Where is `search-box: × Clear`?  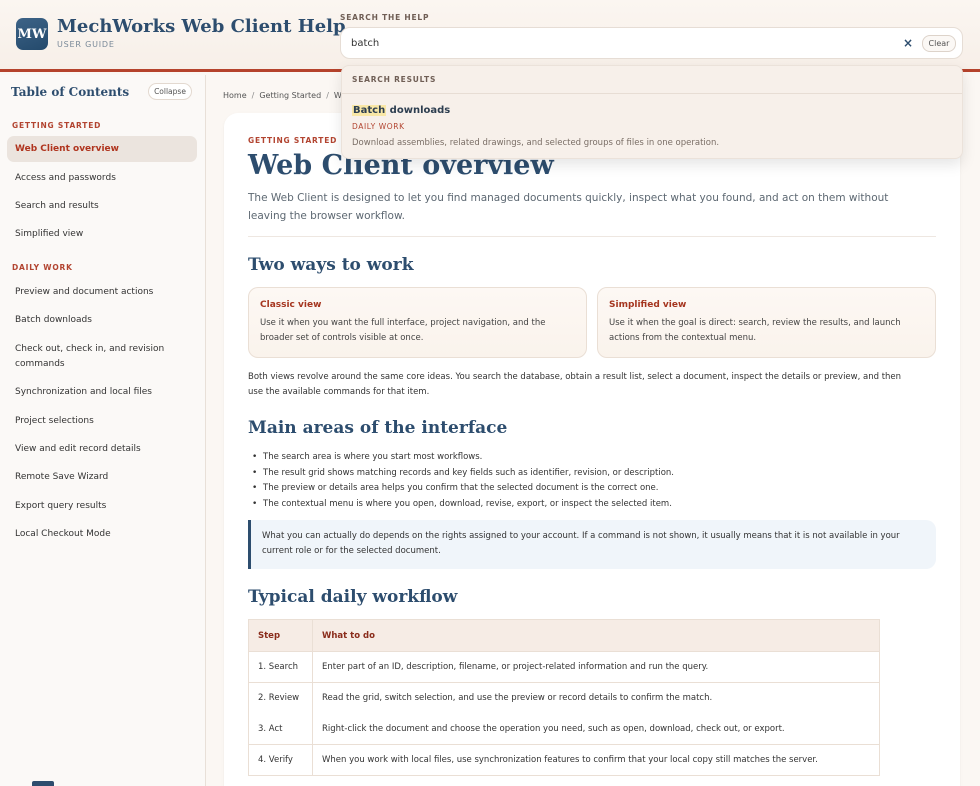
search-box: × Clear is located at coordinates (651, 43).